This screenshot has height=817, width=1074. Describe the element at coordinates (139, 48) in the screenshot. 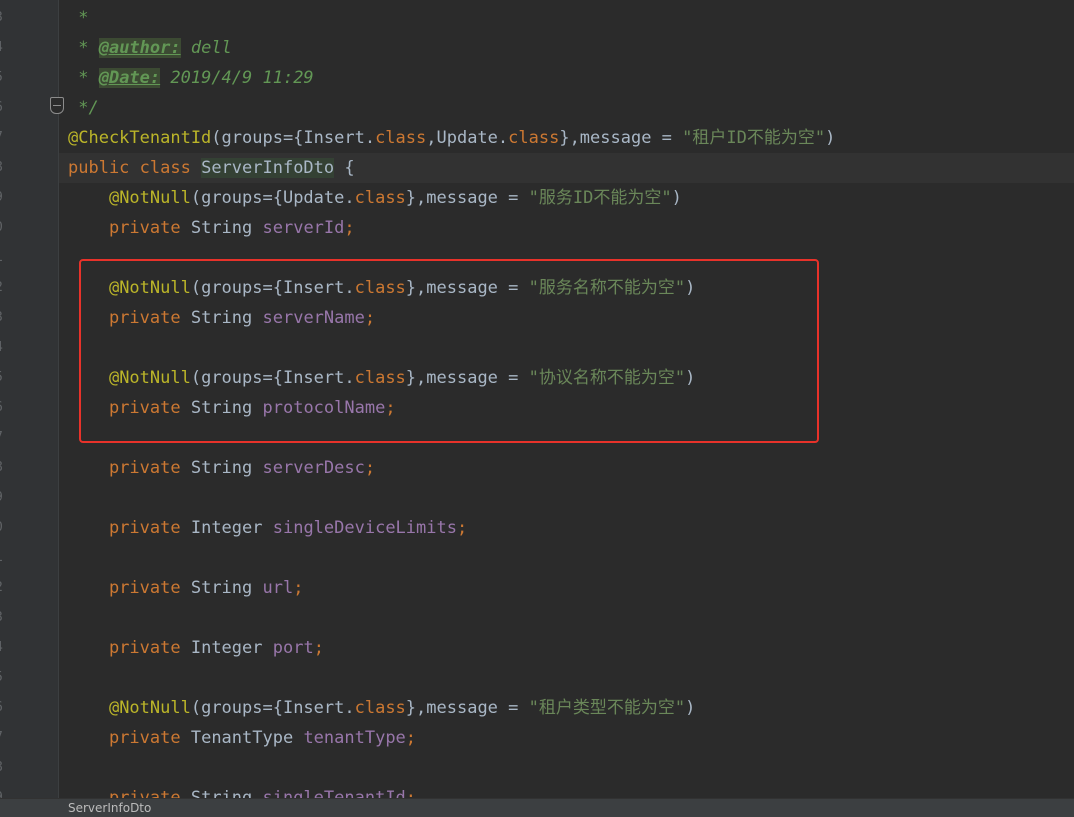

I see `javadoc-tag: @author:` at that location.